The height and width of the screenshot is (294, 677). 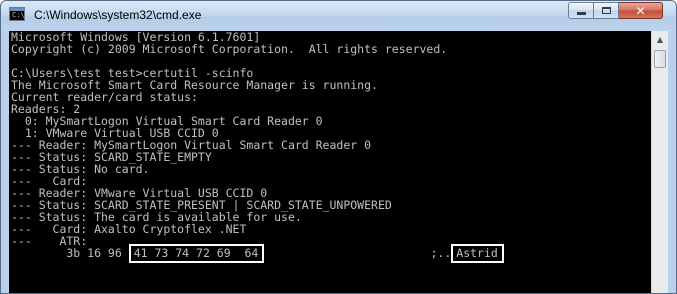 What do you see at coordinates (196, 253) in the screenshot?
I see `atr-hex-highlight: 41 73 74 72 69 64` at bounding box center [196, 253].